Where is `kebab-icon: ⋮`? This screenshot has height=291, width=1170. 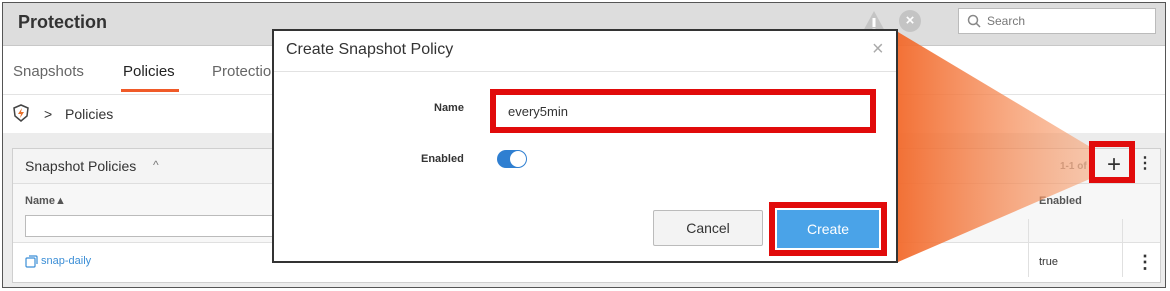 kebab-icon: ⋮ is located at coordinates (1145, 164).